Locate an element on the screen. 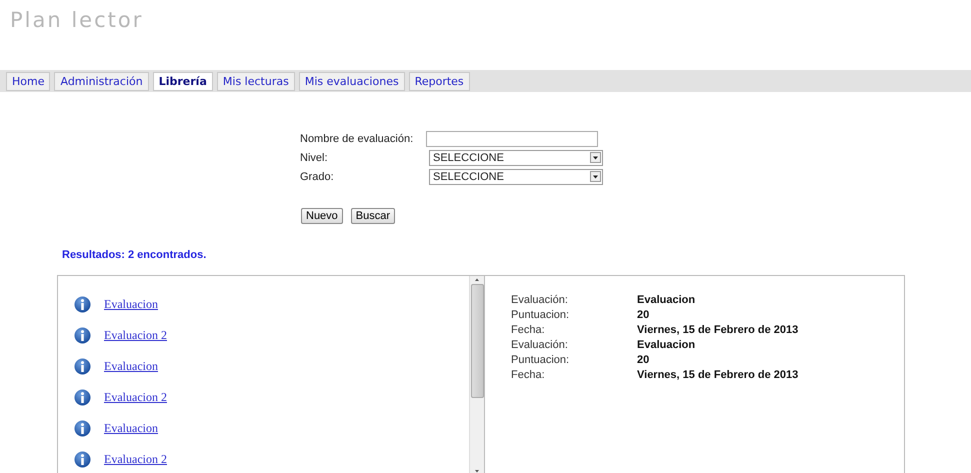 The image size is (971, 473). form-button: Nuevo is located at coordinates (322, 216).